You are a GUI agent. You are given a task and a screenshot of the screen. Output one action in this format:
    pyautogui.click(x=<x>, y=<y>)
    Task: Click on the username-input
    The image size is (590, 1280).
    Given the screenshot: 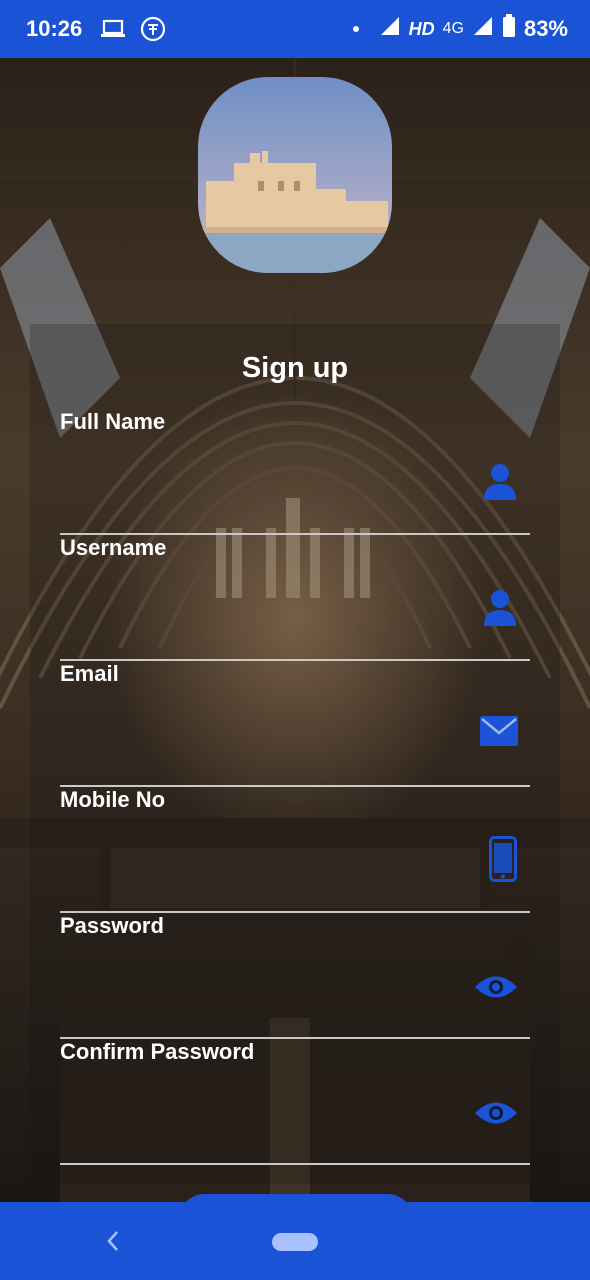 What is the action you would take?
    pyautogui.click(x=262, y=600)
    